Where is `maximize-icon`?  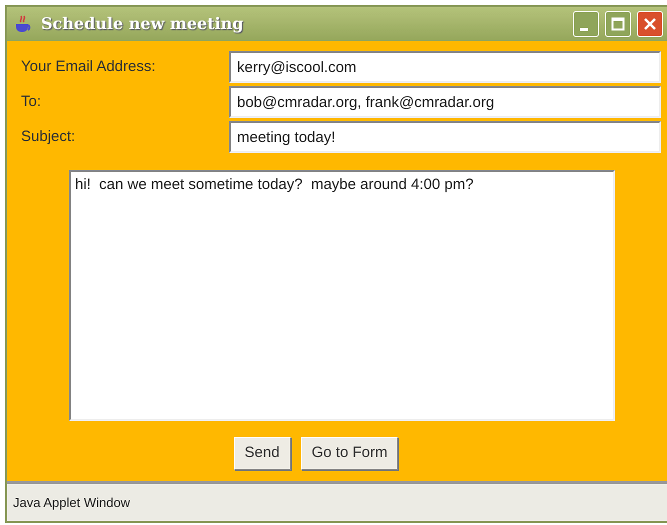 maximize-icon is located at coordinates (618, 24).